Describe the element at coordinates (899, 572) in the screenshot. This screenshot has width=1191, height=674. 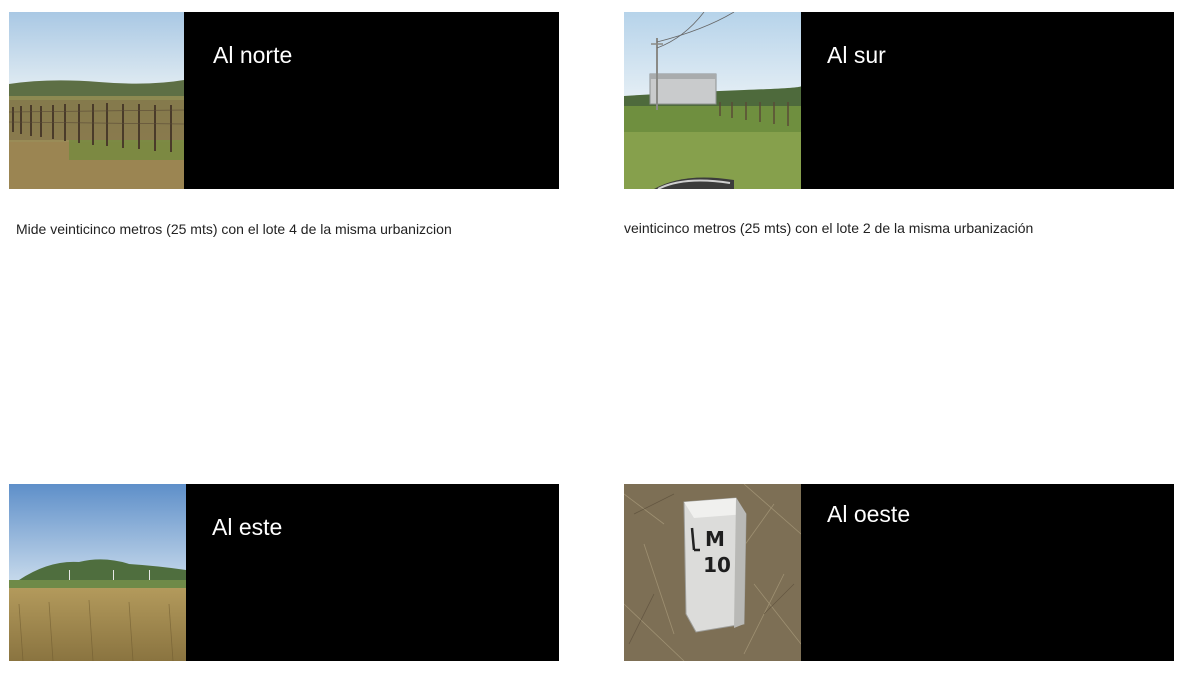
I see `west-boundary-card: M 10 Al oeste` at that location.